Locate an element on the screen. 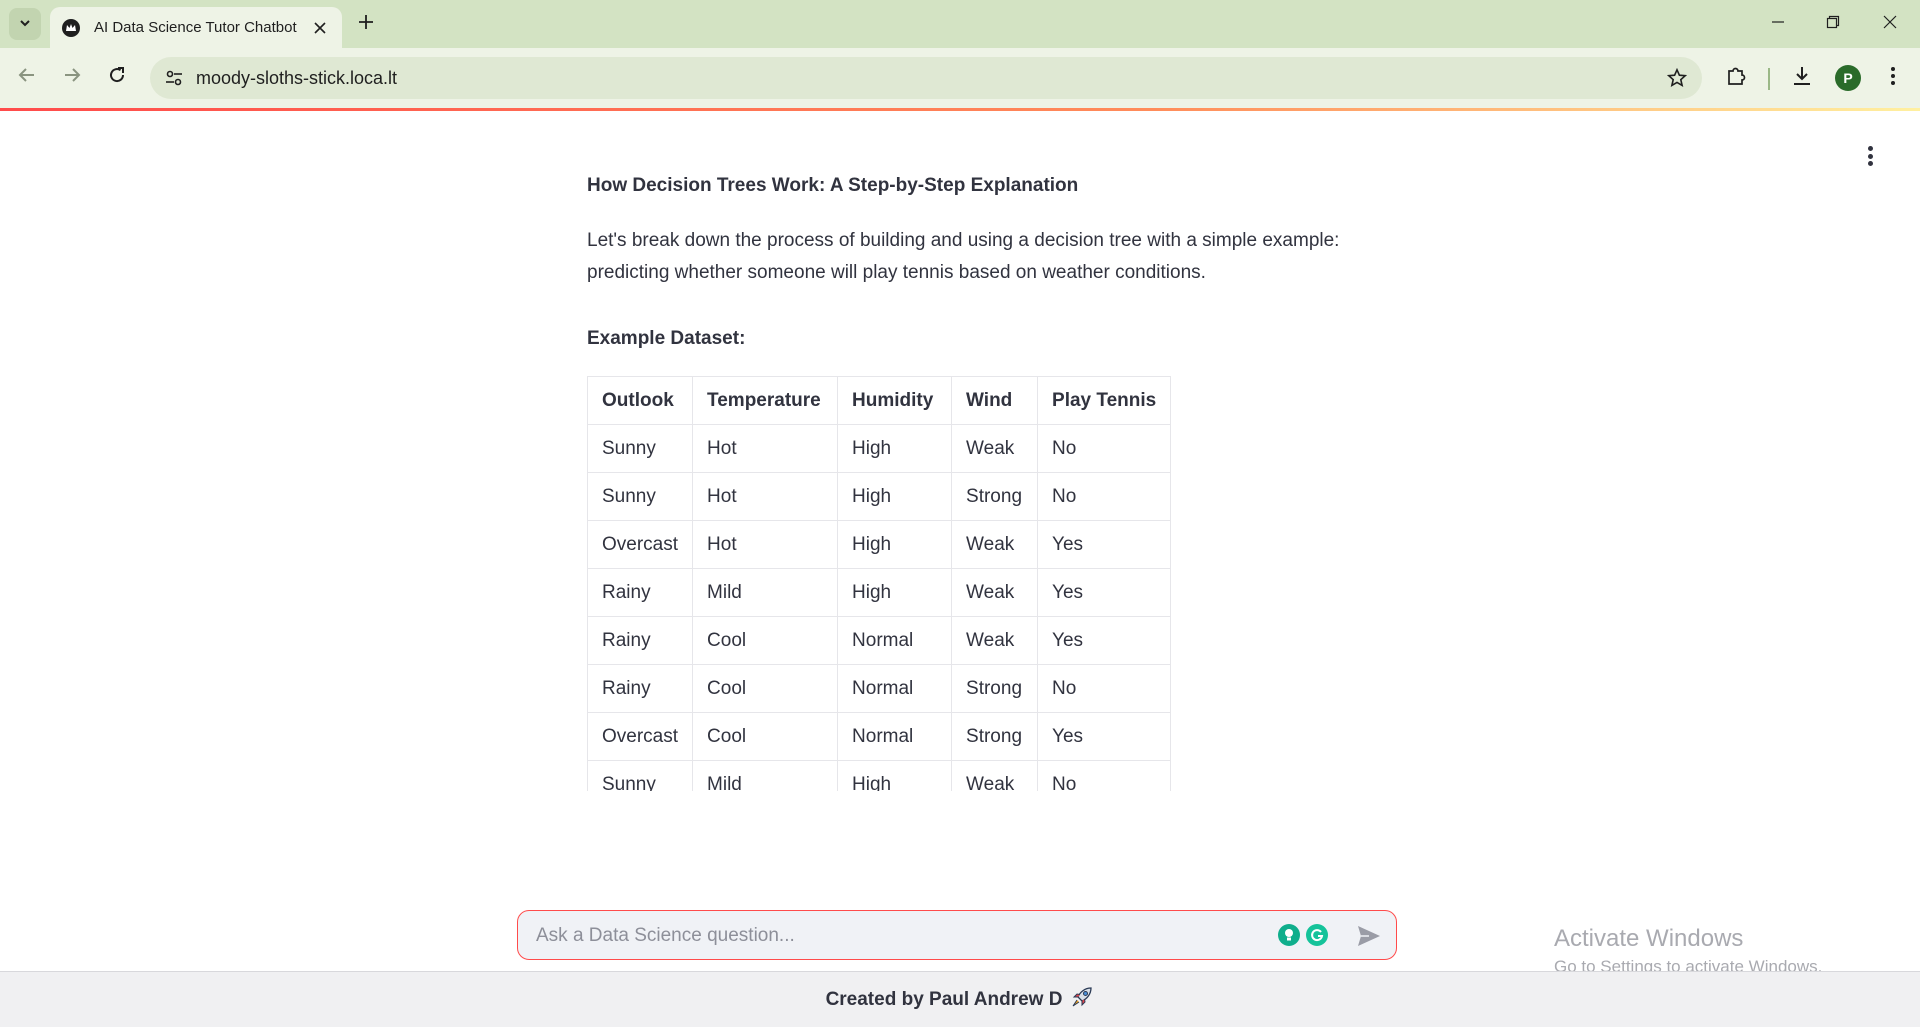 The height and width of the screenshot is (1027, 1920). watermark-title: Activate Windows is located at coordinates (1649, 938).